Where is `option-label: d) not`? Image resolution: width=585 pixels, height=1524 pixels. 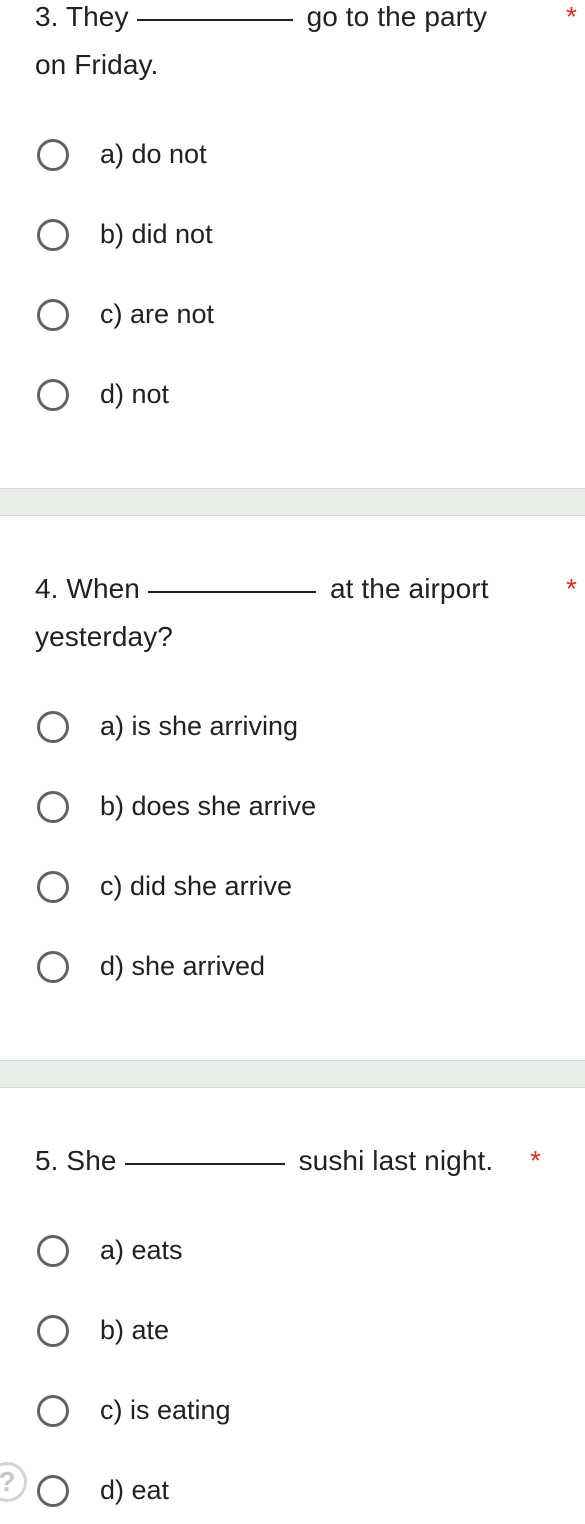
option-label: d) not is located at coordinates (135, 394).